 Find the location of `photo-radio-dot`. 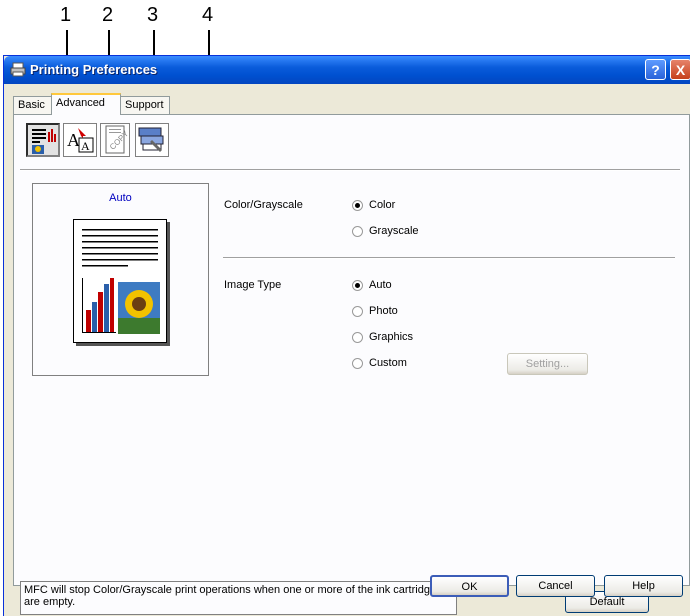

photo-radio-dot is located at coordinates (357, 311).